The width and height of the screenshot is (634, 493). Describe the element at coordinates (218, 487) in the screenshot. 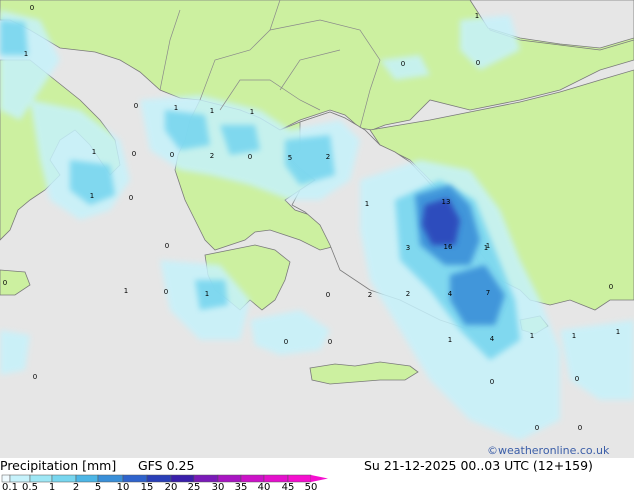

I see `legend-tick-label: 30` at that location.